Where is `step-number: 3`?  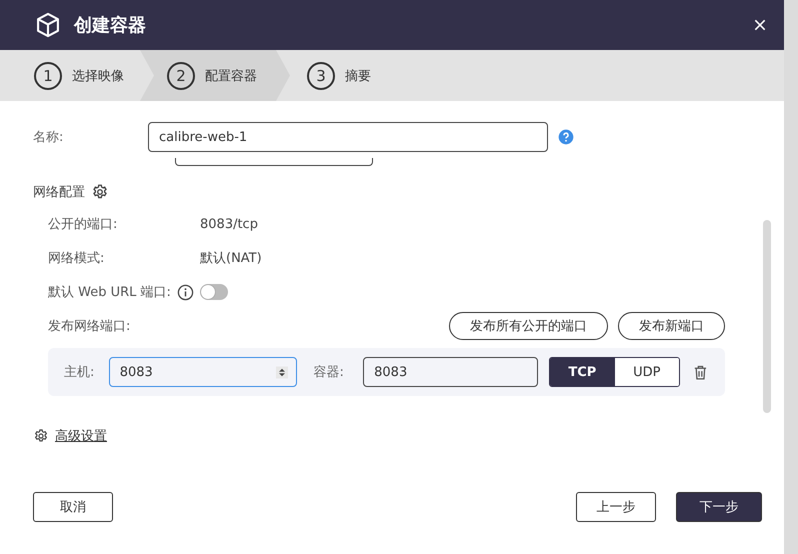
step-number: 3 is located at coordinates (321, 76).